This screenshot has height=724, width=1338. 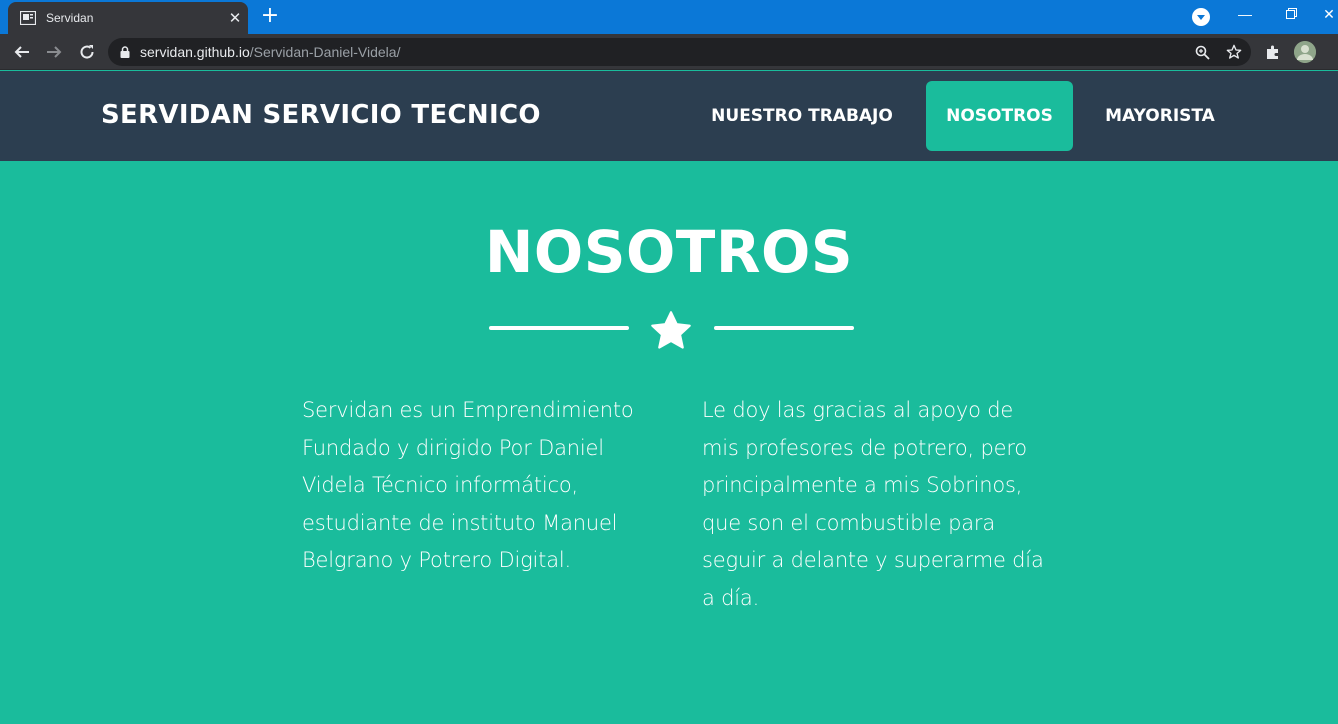 I want to click on browser-tab: Servidan ✕, so click(x=128, y=18).